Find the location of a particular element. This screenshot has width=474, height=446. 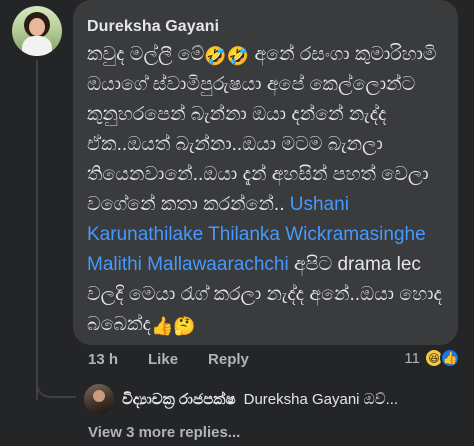

comment-actions: 13 h Like Reply is located at coordinates (168, 359).